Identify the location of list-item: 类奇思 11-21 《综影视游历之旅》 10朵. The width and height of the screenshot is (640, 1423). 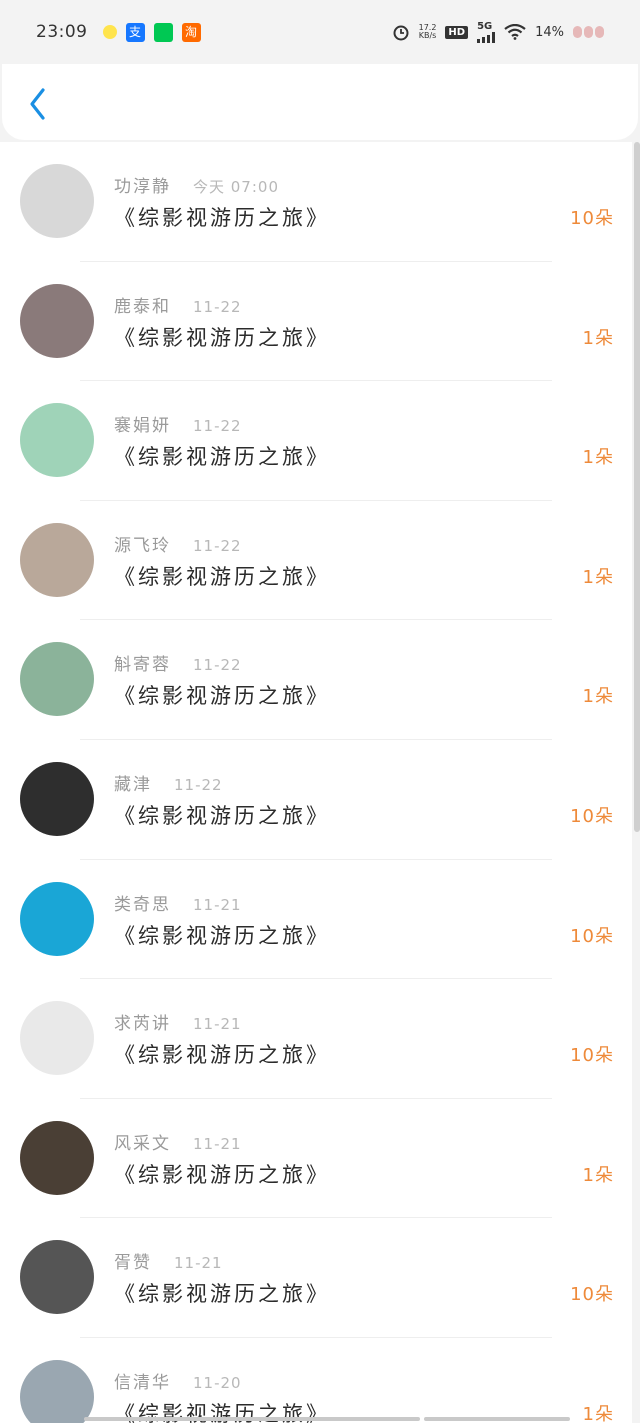
(316, 920).